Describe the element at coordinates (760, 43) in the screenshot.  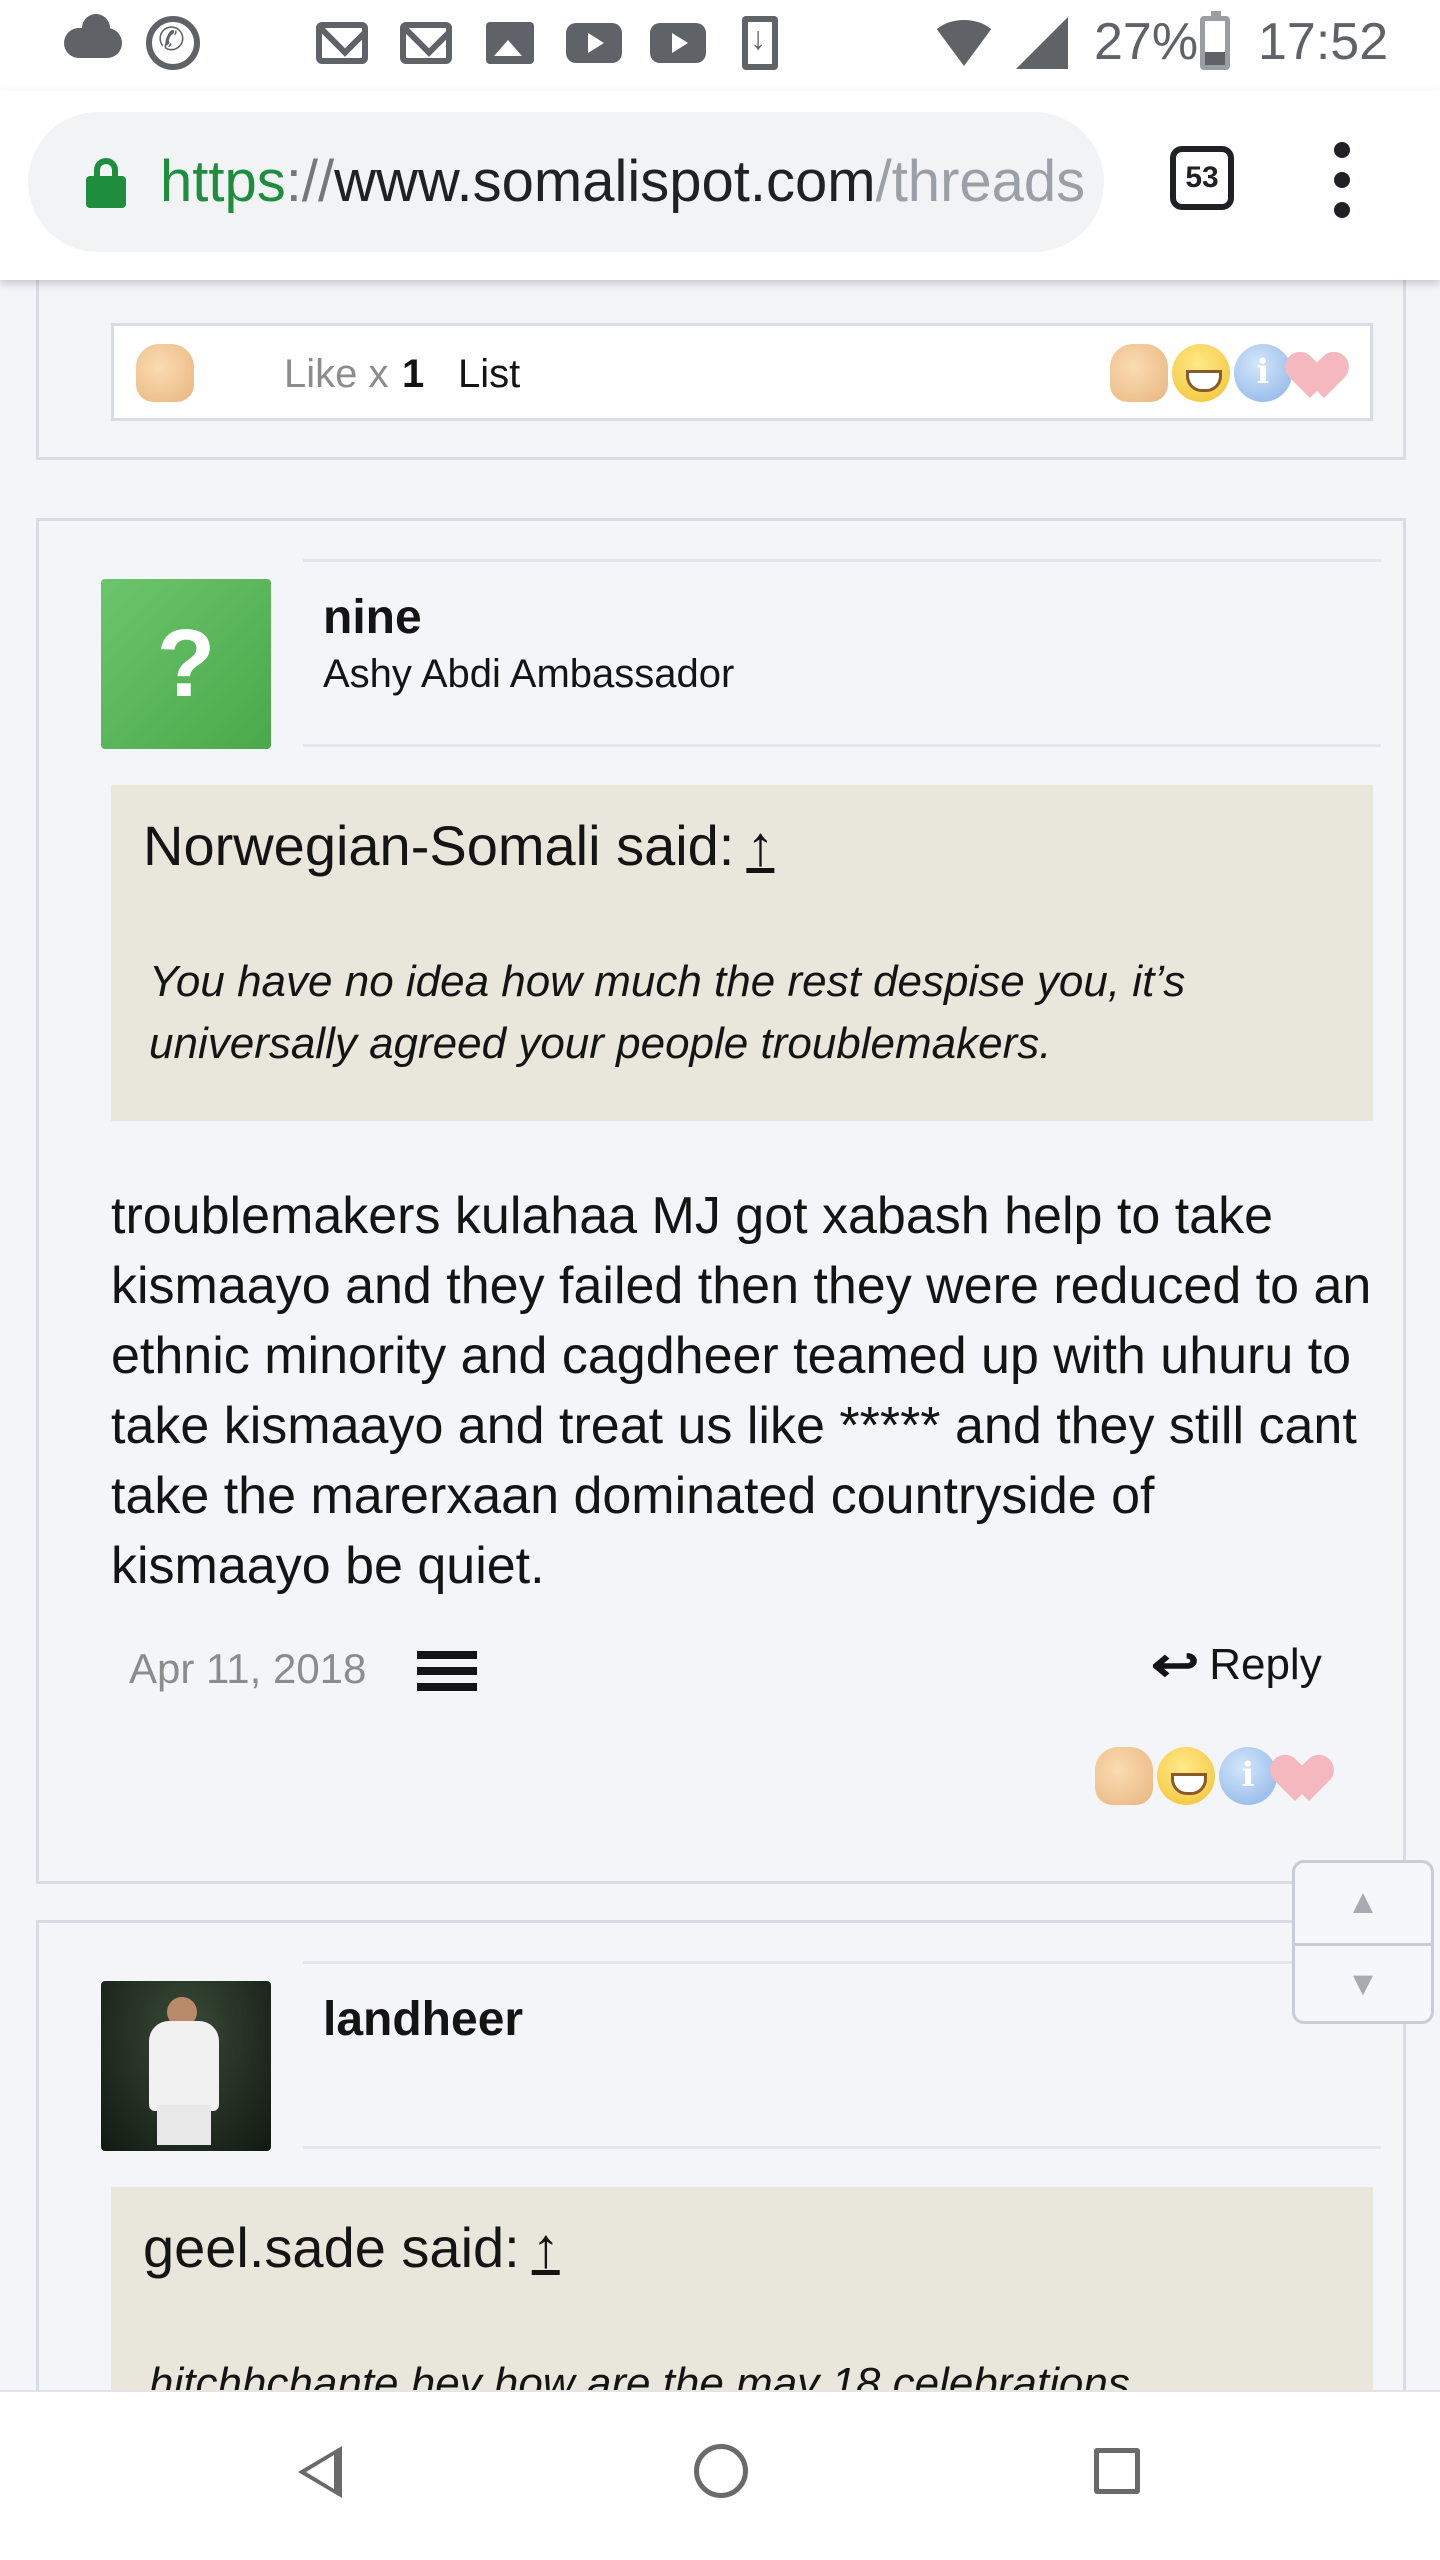
I see `download-icon` at that location.